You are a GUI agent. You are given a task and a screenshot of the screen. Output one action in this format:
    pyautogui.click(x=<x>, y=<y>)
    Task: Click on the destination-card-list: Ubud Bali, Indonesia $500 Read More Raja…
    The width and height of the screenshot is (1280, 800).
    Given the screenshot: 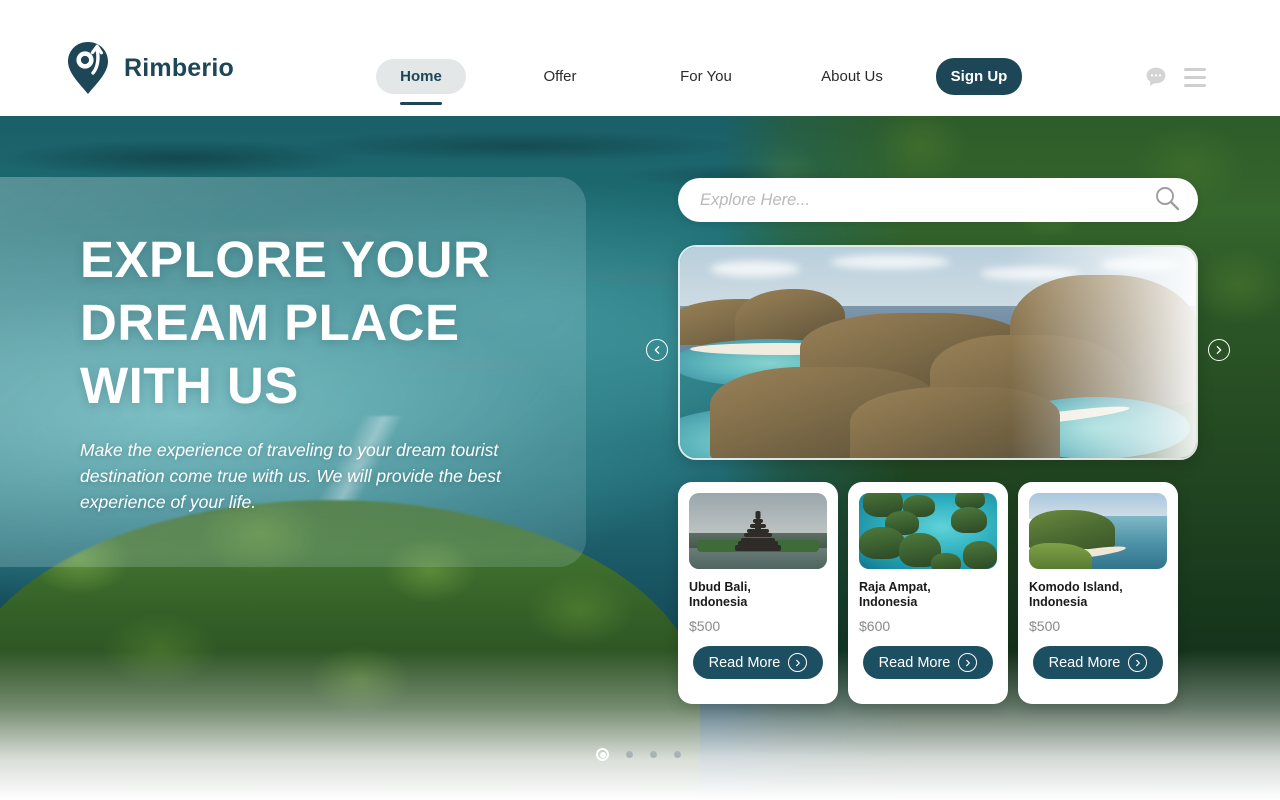 What is the action you would take?
    pyautogui.click(x=928, y=593)
    